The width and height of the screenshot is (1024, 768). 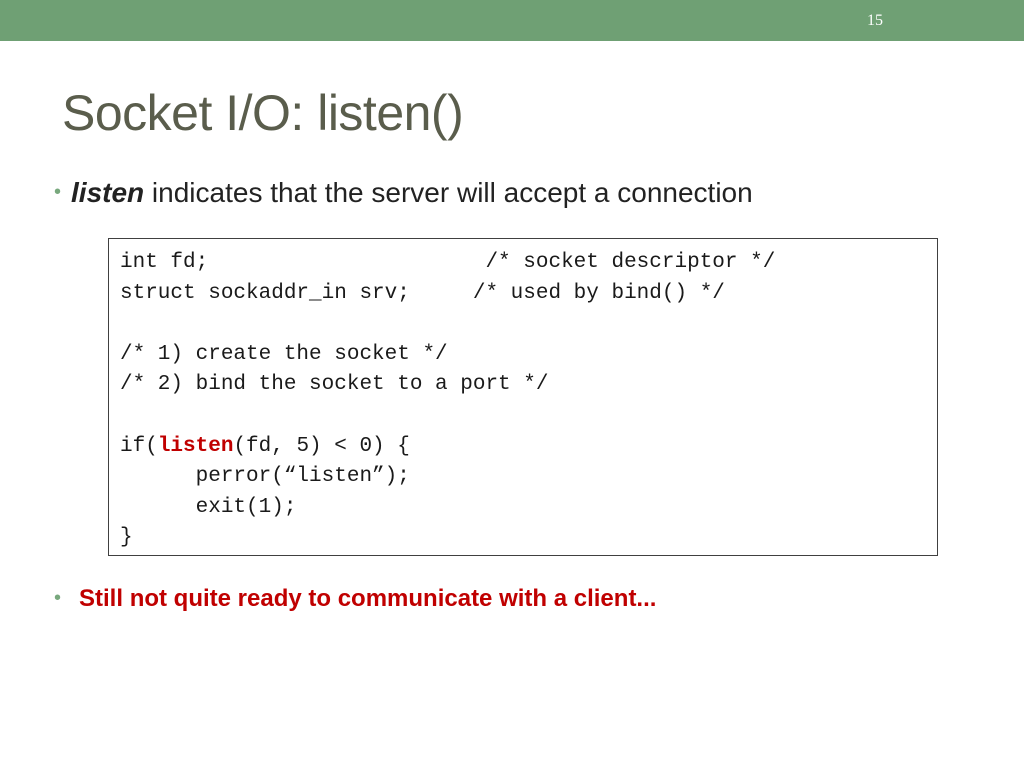 I want to click on code-line: perror(“listen”);, so click(x=265, y=477).